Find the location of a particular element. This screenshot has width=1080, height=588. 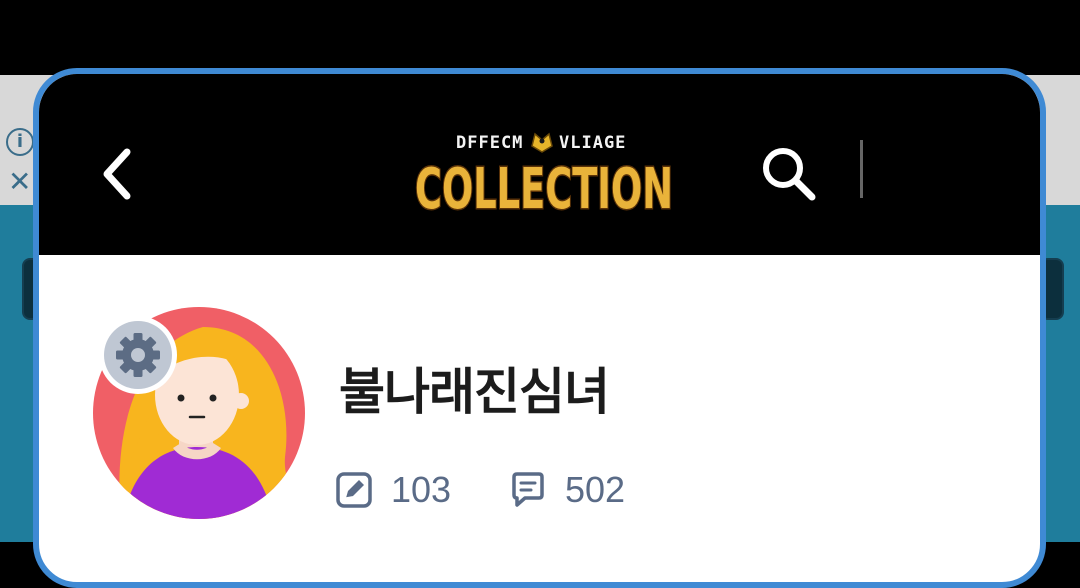

logo-top-text-left: DFFECM is located at coordinates (489, 143).